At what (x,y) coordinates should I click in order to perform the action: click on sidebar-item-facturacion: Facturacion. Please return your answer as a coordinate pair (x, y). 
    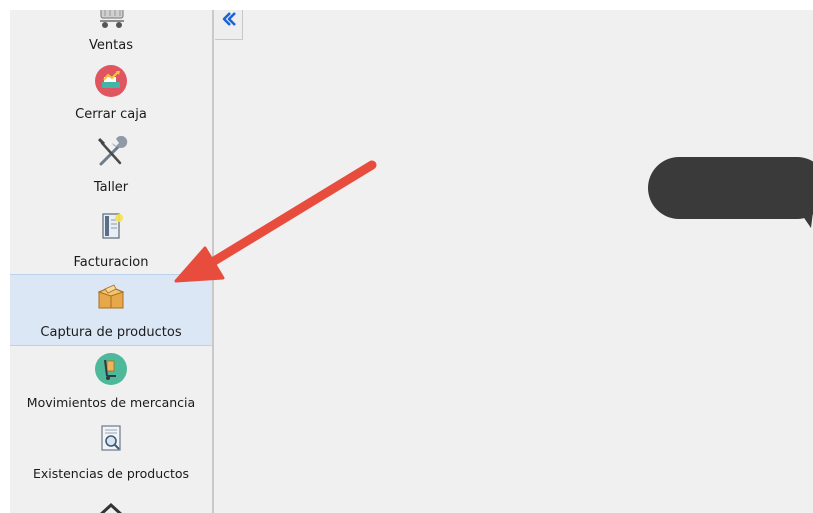
    Looking at the image, I should click on (111, 243).